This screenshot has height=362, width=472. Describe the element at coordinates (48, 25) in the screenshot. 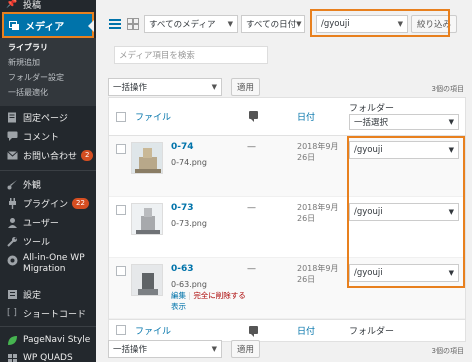

I see `sidebar-item-media: メディア` at that location.